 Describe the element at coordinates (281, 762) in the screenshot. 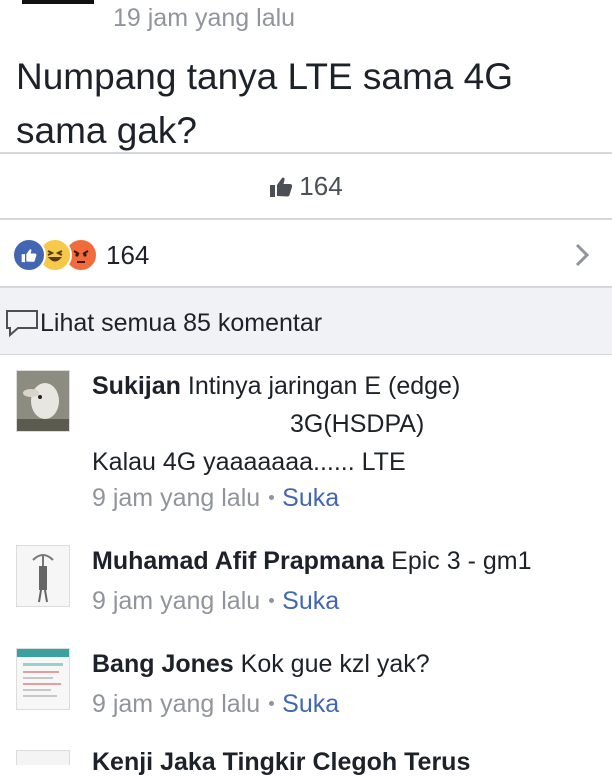

I see `commenter-name: Kenji Jaka Tingkir Clegoh Terus` at that location.